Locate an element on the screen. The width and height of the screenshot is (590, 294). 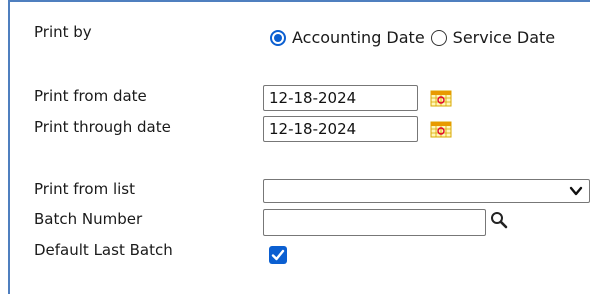
print-from-date-label: Print from date is located at coordinates (90, 96).